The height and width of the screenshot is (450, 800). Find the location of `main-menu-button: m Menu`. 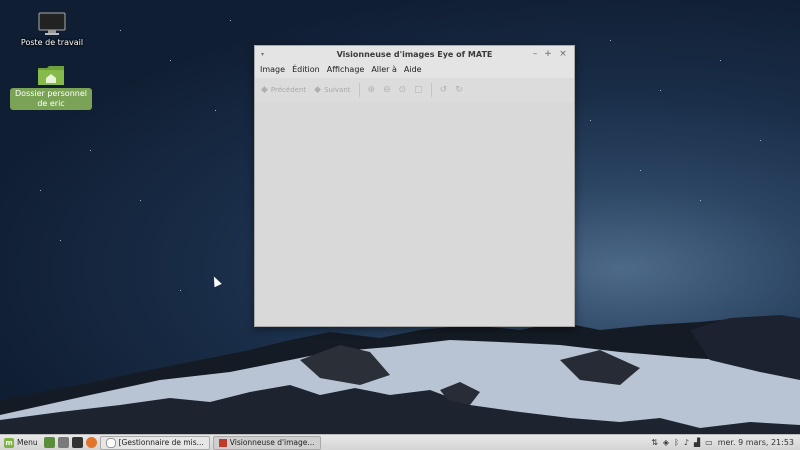

main-menu-button: m Menu is located at coordinates (22, 442).